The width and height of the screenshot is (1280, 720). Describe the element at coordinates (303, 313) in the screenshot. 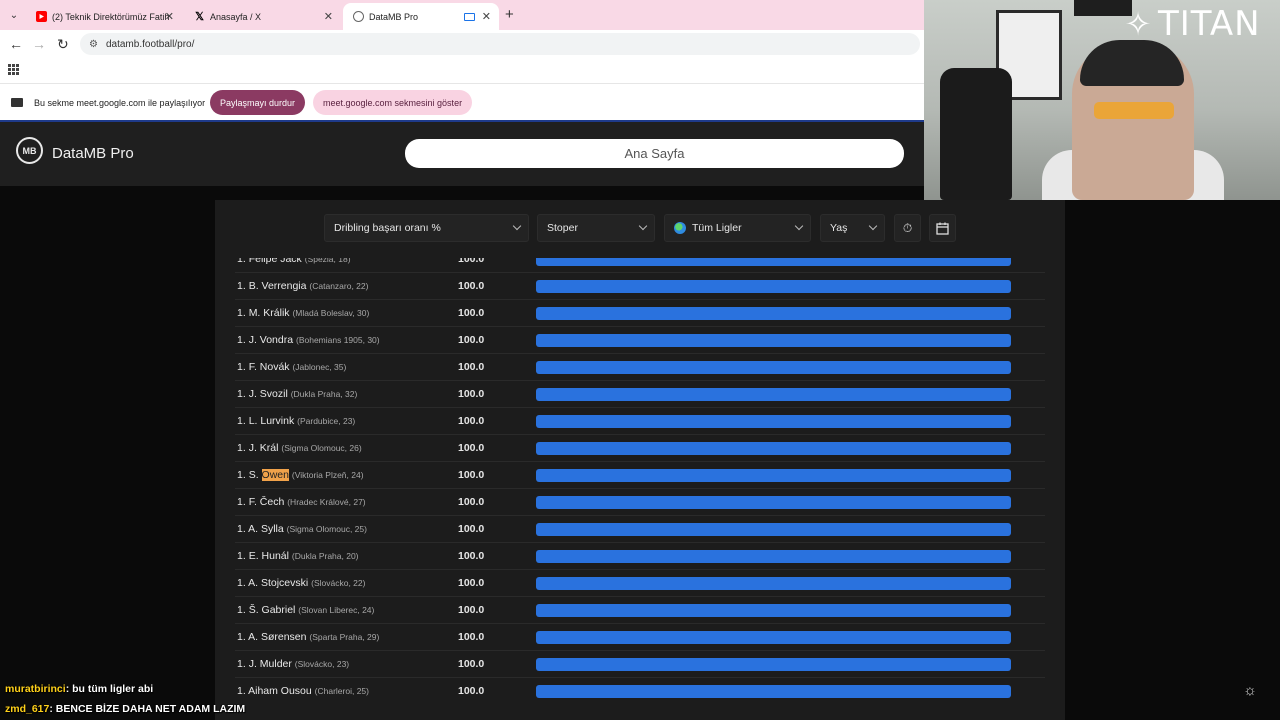

I see `player-name: 1. M. Králik (Mladá Boleslav, 30)` at that location.